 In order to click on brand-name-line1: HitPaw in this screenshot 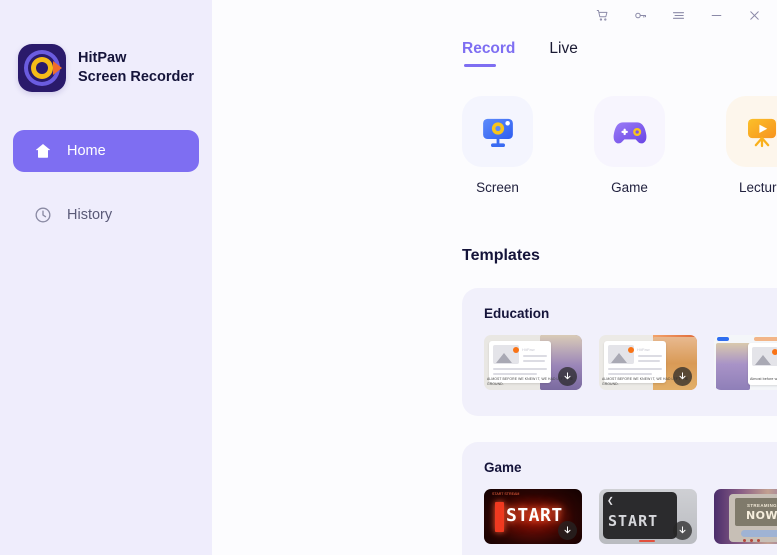, I will do `click(102, 58)`.